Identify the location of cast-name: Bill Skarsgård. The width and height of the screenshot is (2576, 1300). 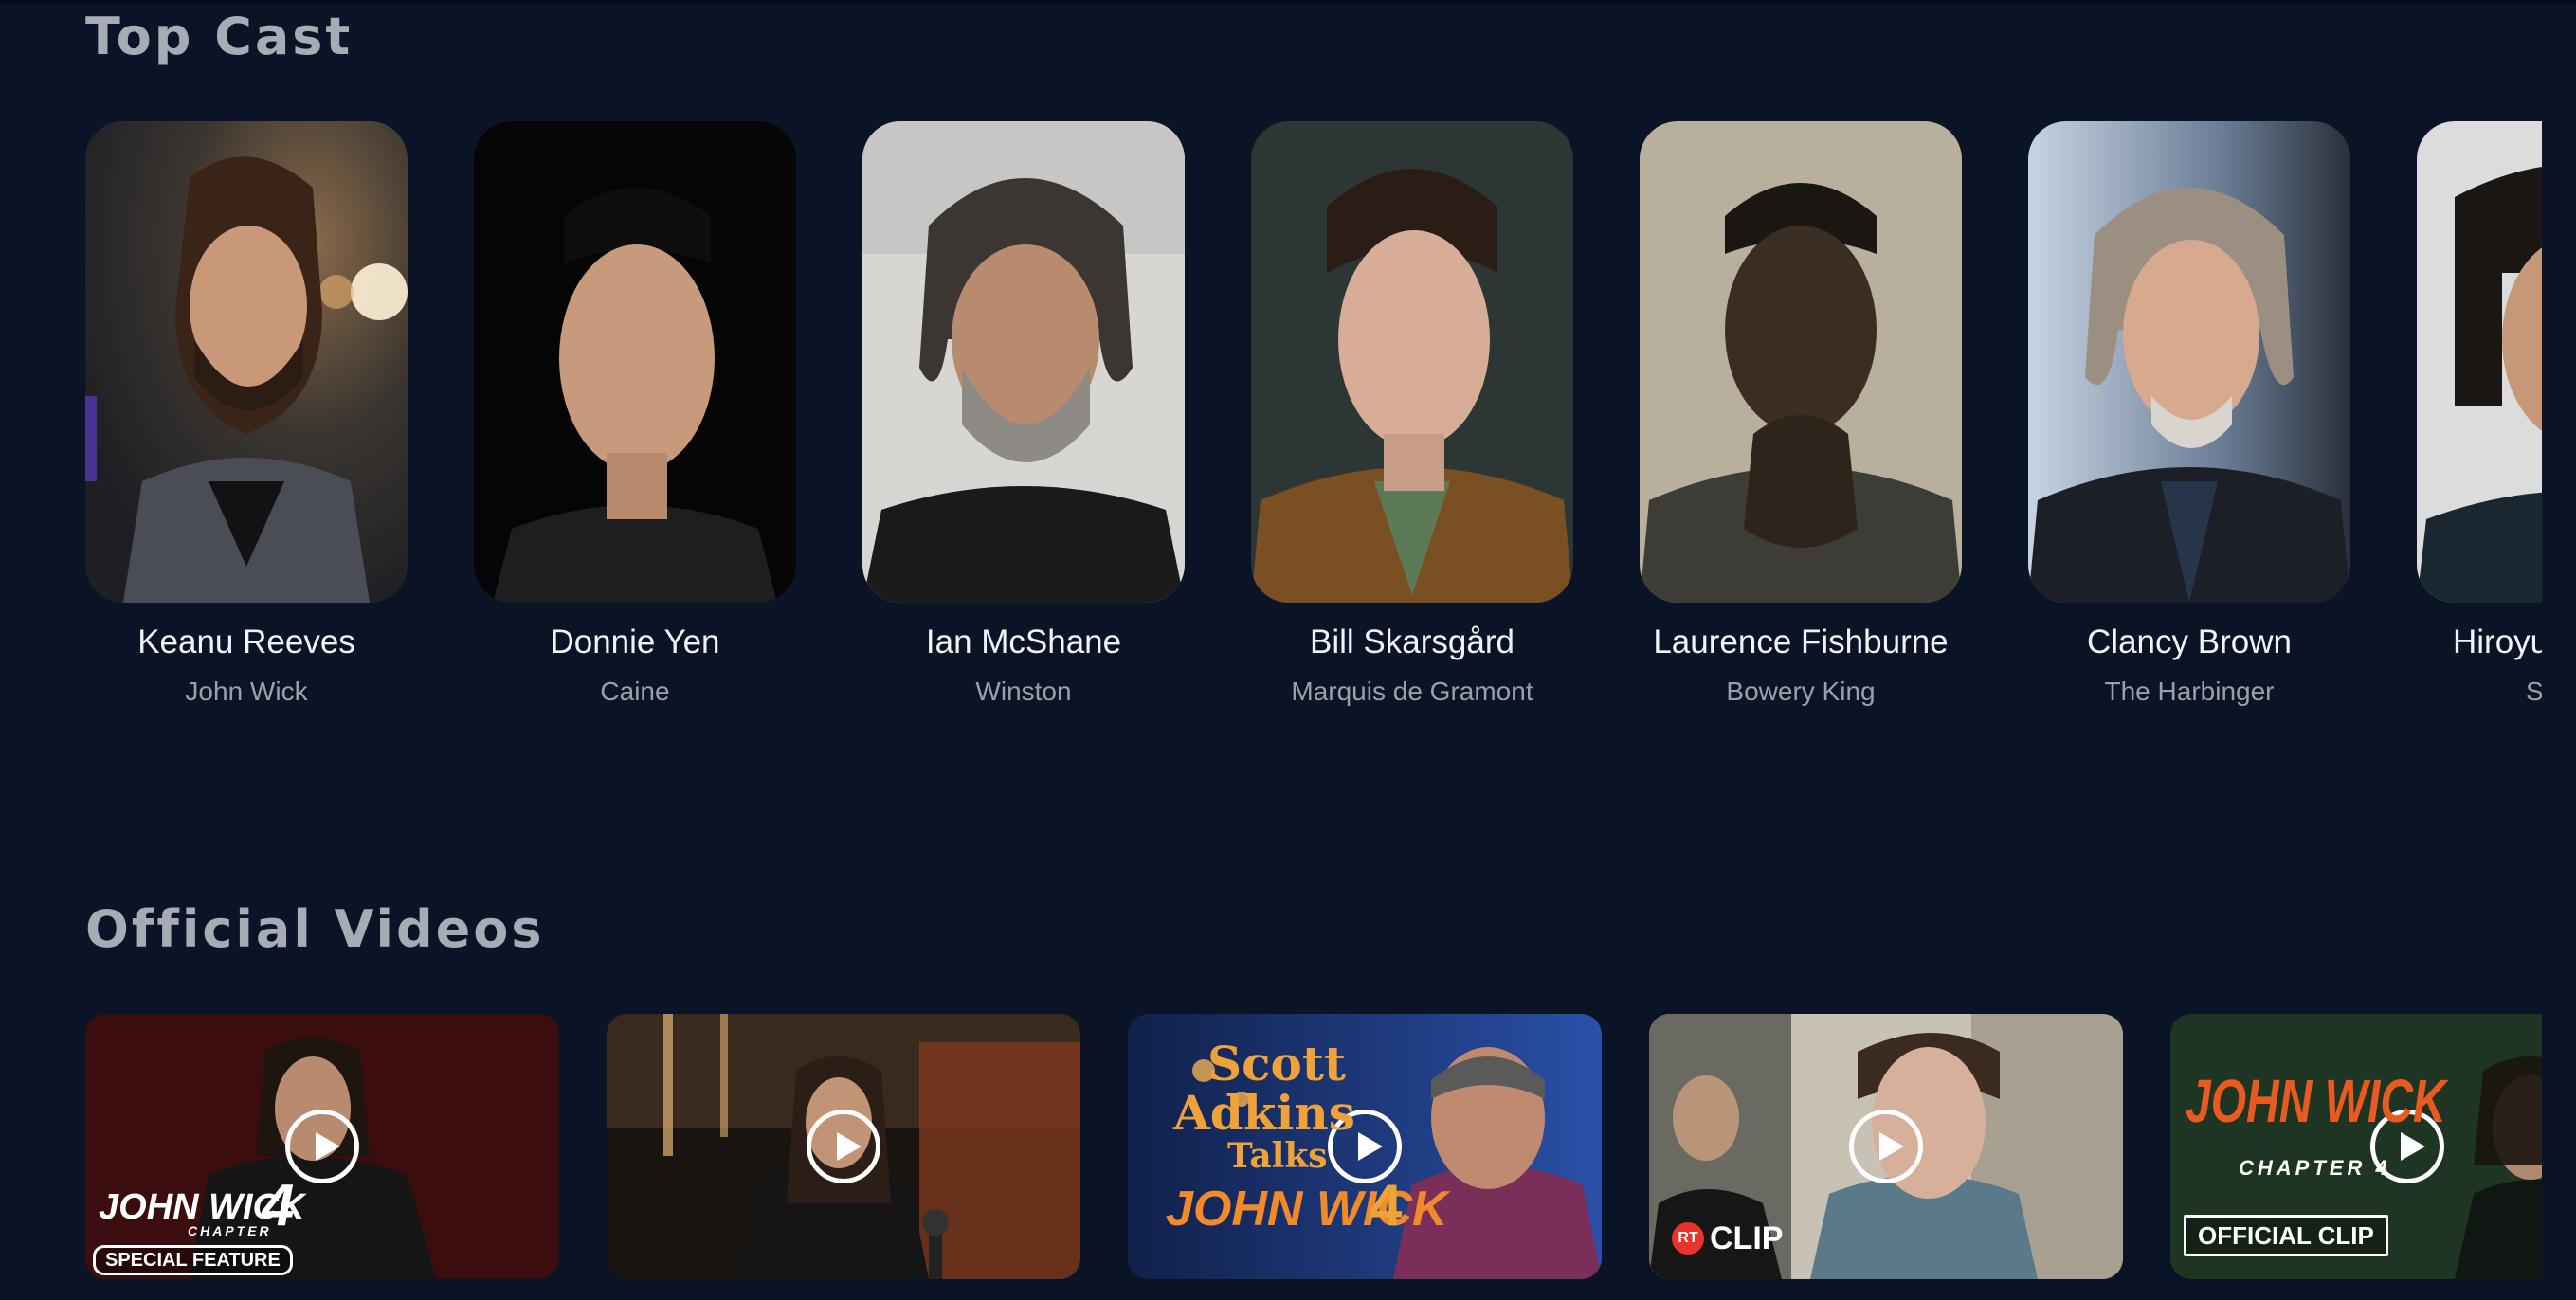
(1412, 642).